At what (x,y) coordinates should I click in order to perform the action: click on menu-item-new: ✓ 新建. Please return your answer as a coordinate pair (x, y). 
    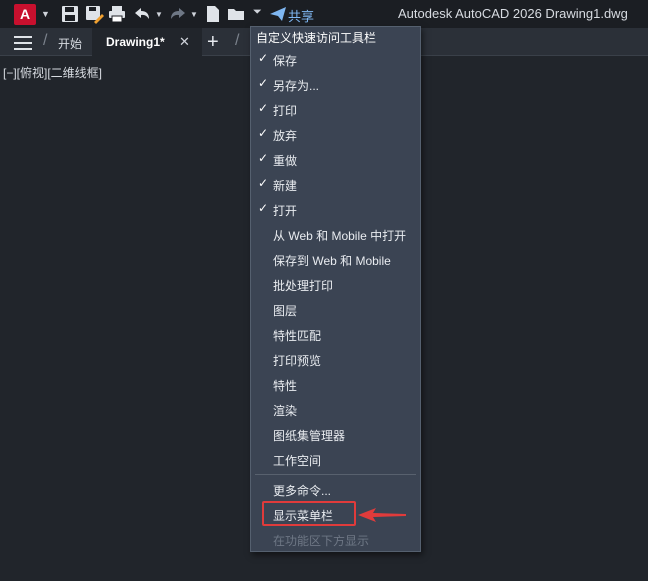
    Looking at the image, I should click on (335, 184).